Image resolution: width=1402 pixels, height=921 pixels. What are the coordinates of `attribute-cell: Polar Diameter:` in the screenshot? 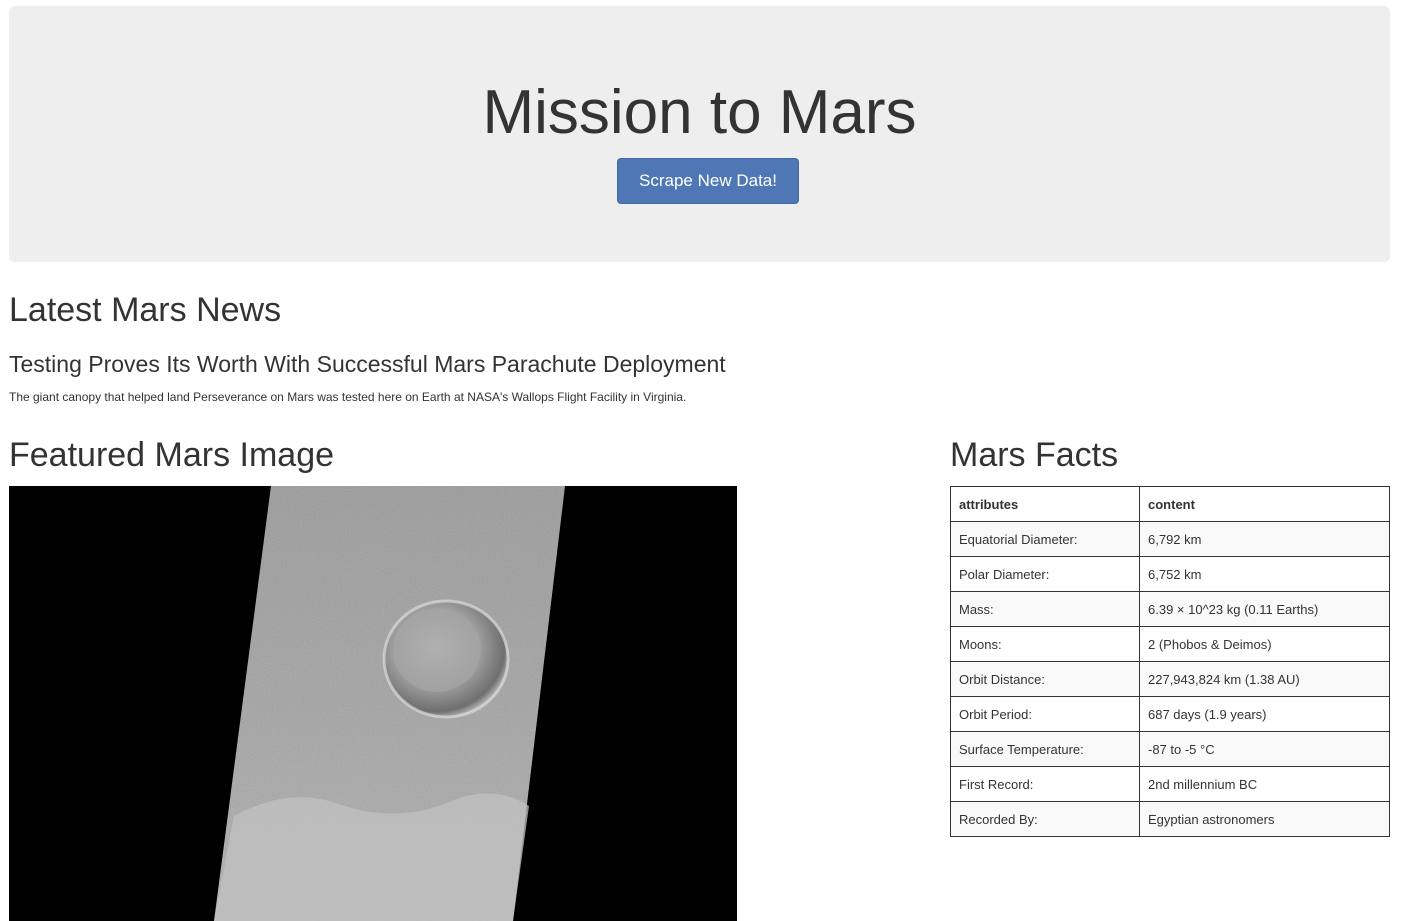 It's located at (1045, 574).